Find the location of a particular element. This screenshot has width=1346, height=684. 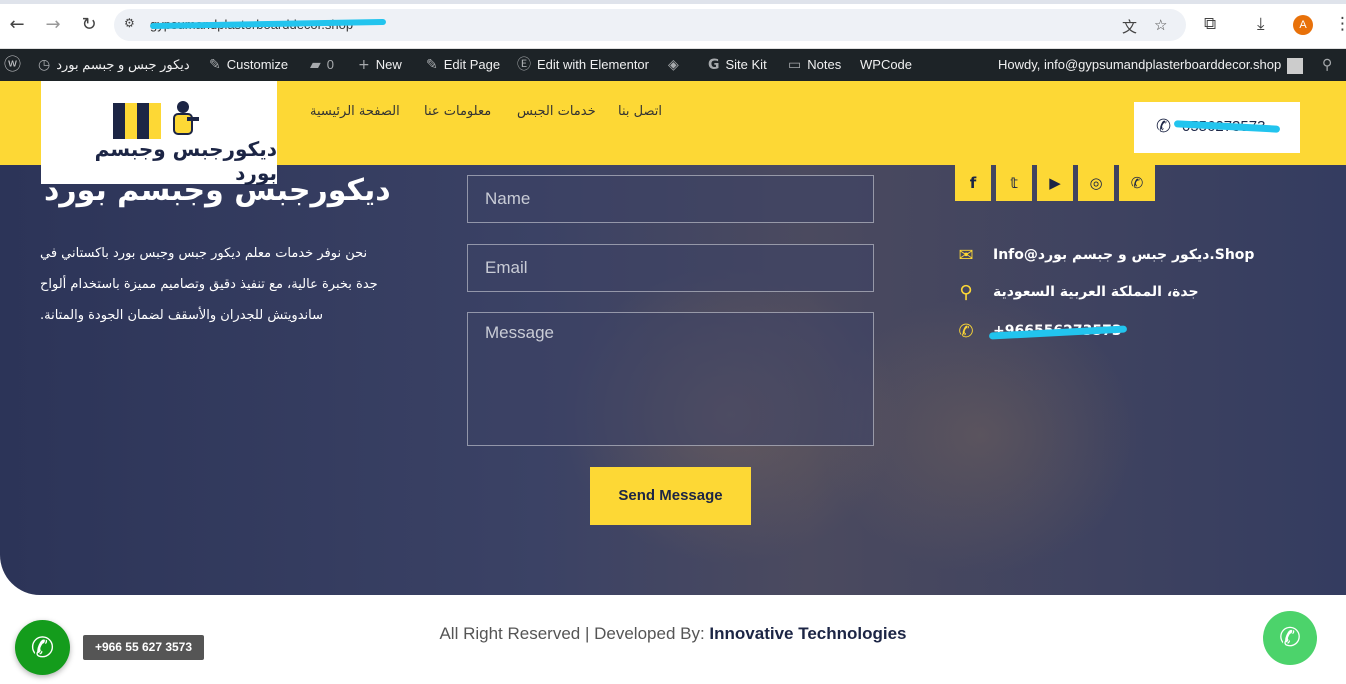

call-button: ✆ is located at coordinates (42, 647).